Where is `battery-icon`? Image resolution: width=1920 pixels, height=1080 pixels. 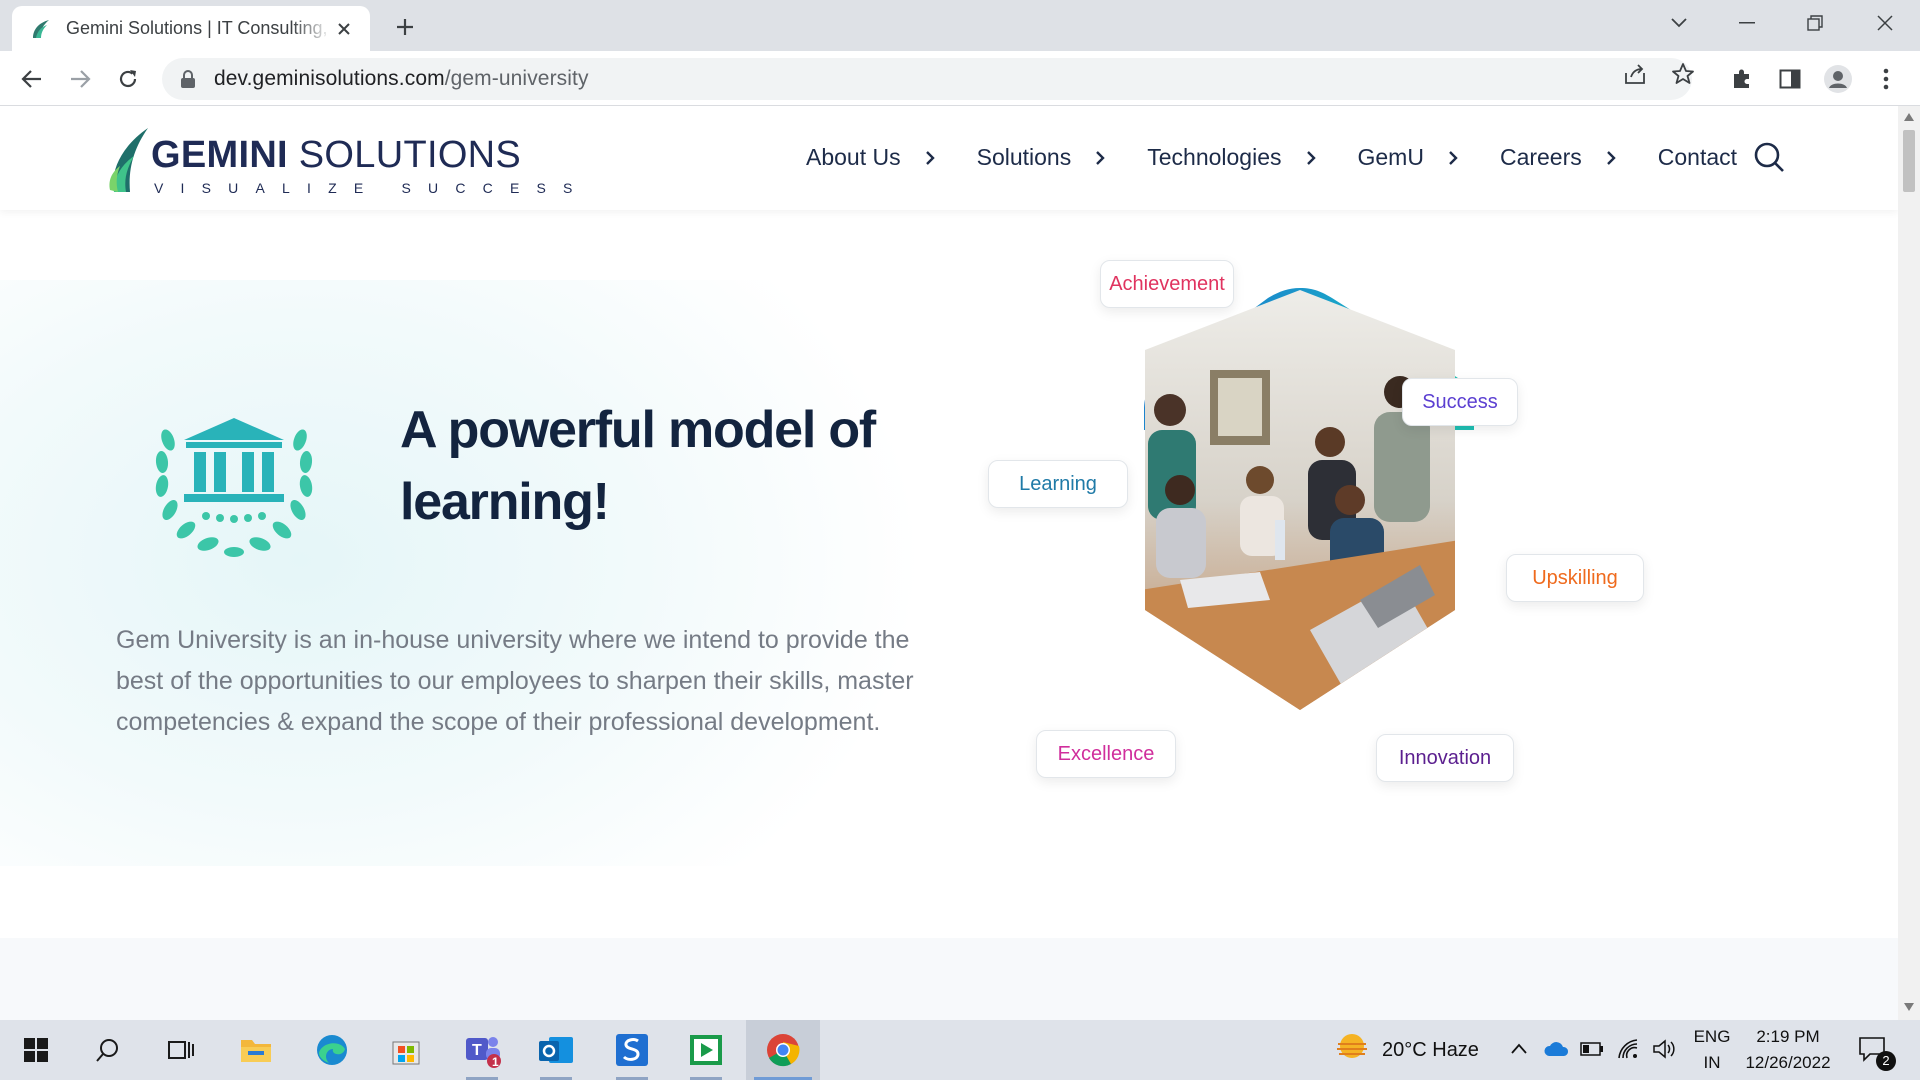
battery-icon is located at coordinates (1592, 1049).